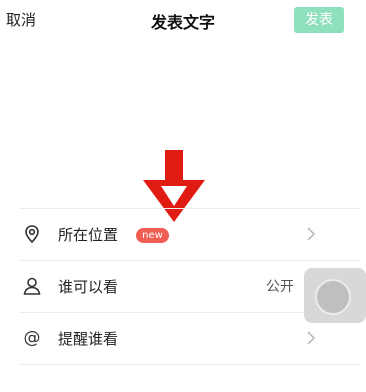 Image resolution: width=366 pixels, height=392 pixels. I want to click on visibility-label: 谁可以看, so click(88, 287).